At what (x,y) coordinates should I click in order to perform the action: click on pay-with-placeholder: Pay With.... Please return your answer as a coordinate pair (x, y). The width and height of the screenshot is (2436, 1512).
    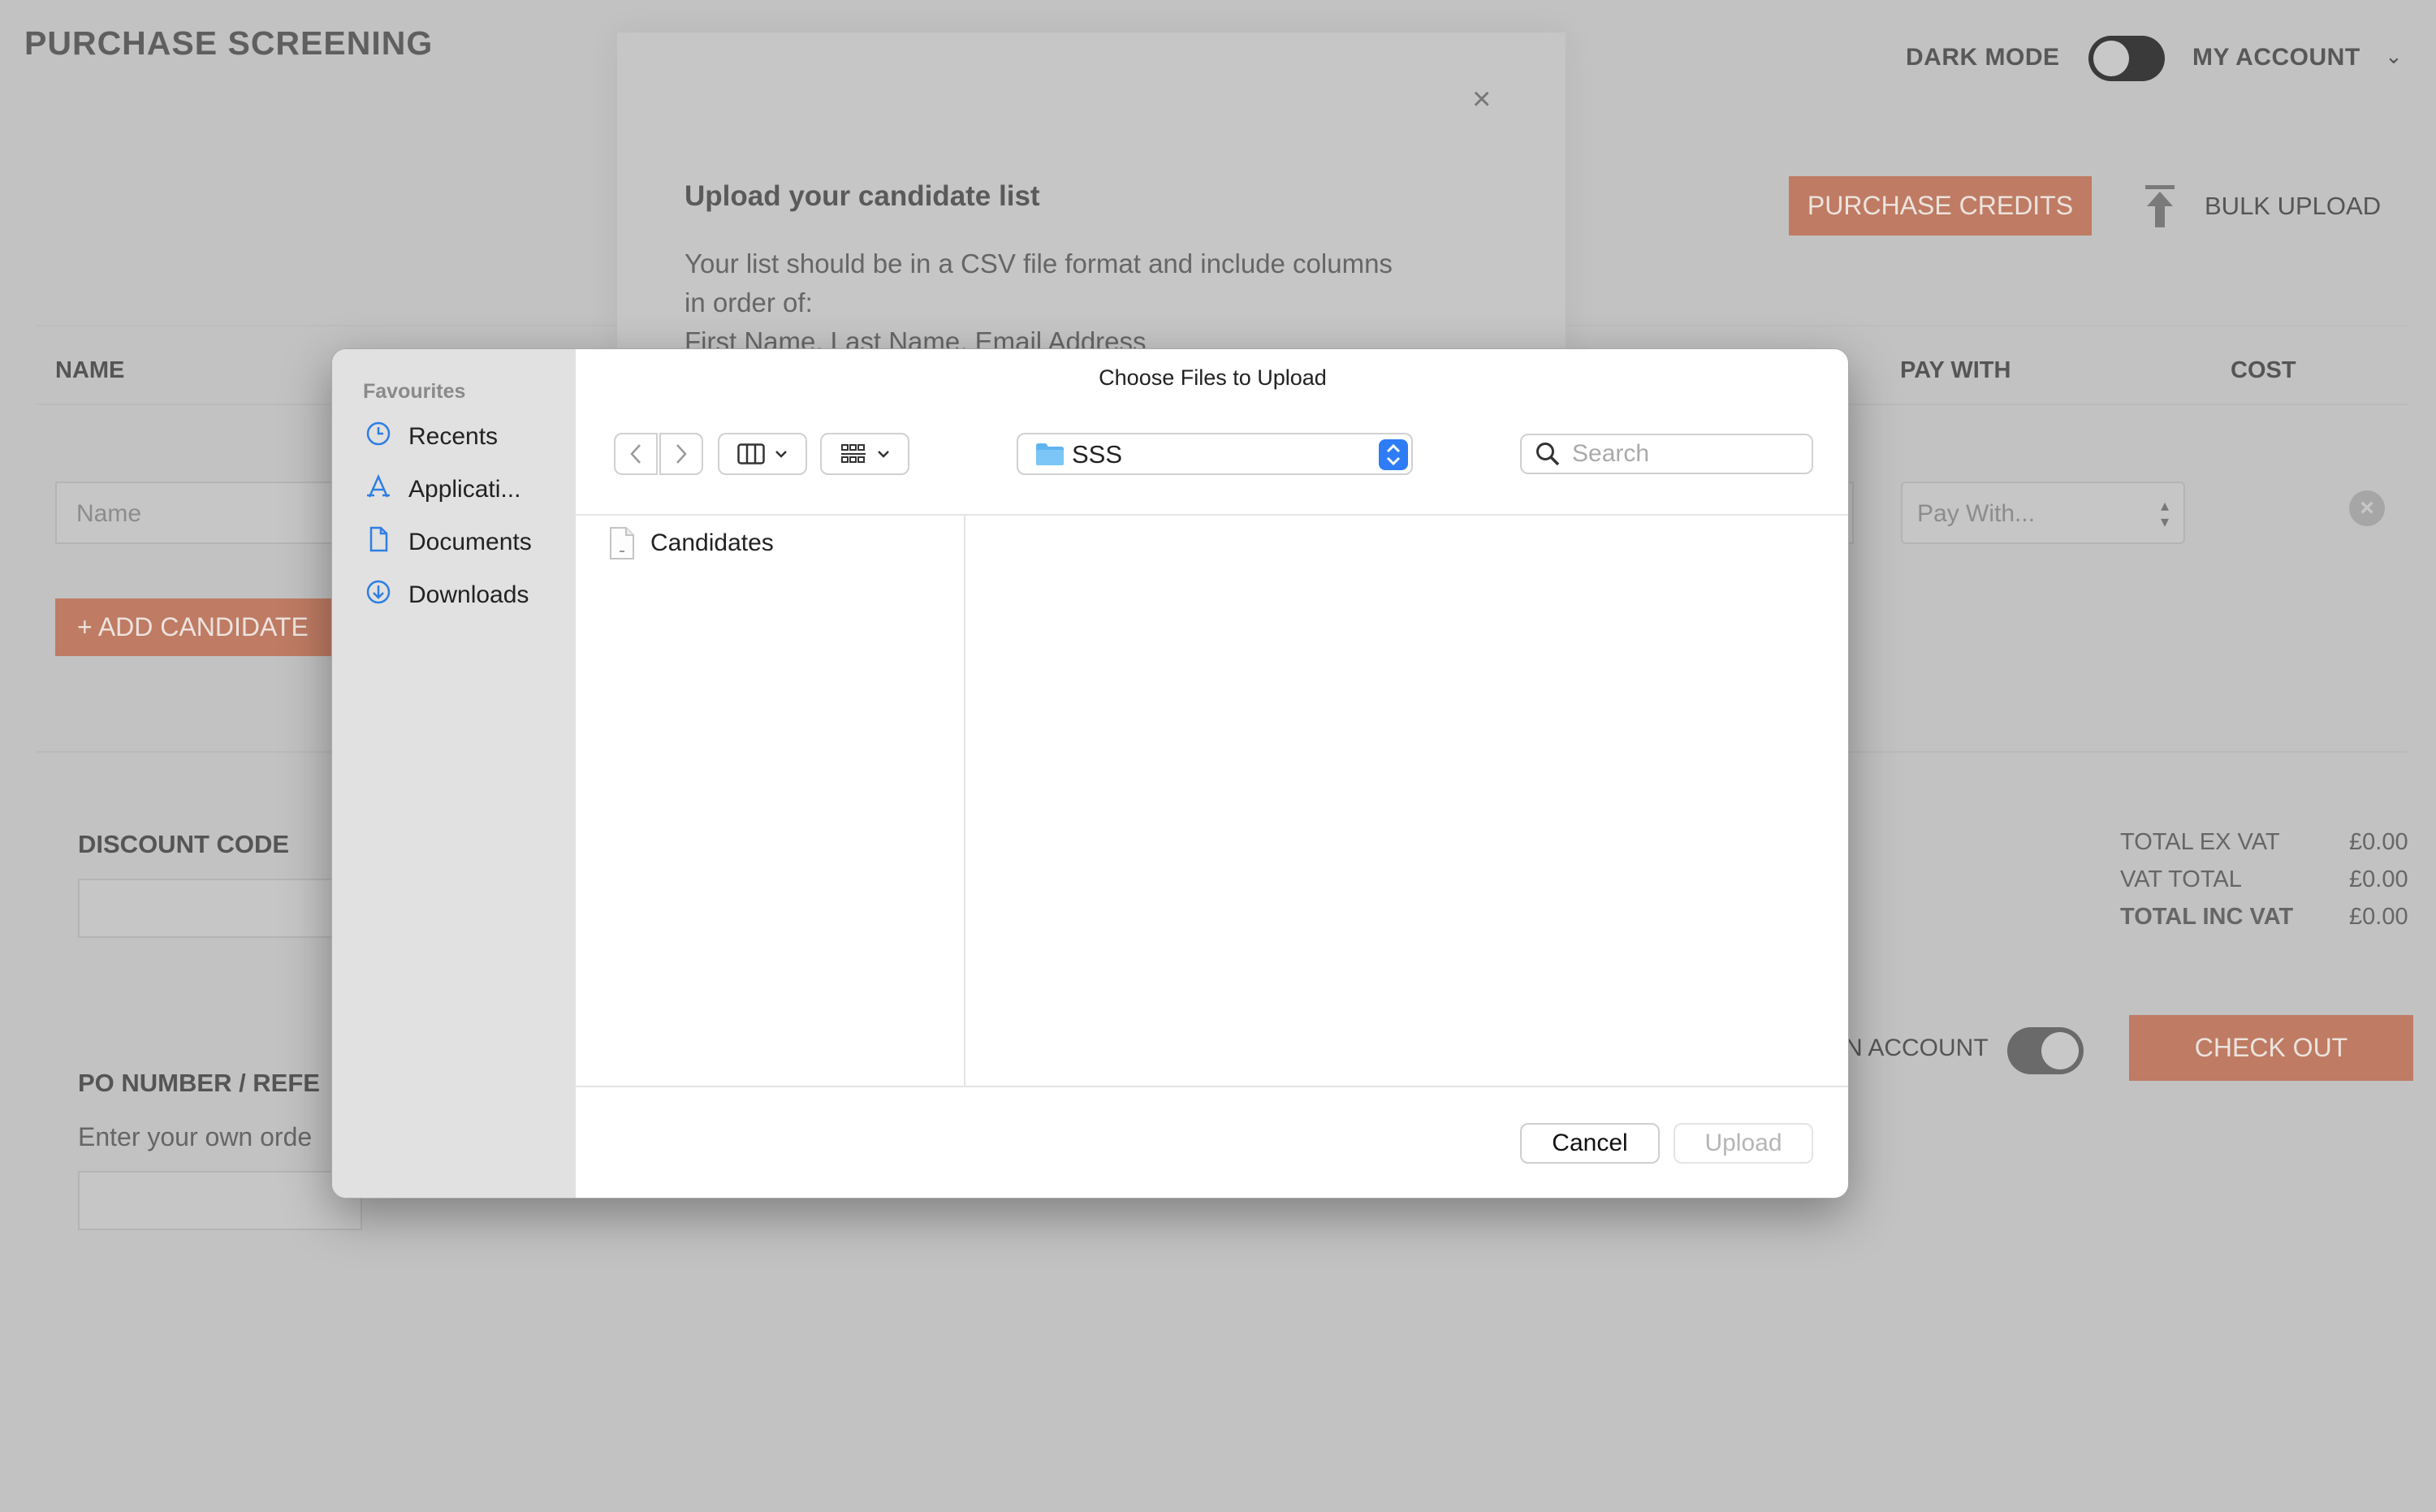
    Looking at the image, I should click on (1977, 513).